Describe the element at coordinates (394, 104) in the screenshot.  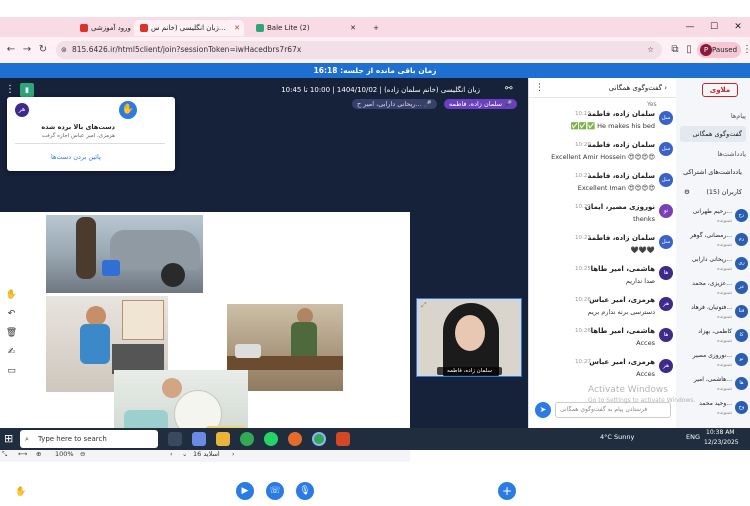
I see `speaker-chip: ریحانی دارابی، امیر ح... 🎤` at that location.